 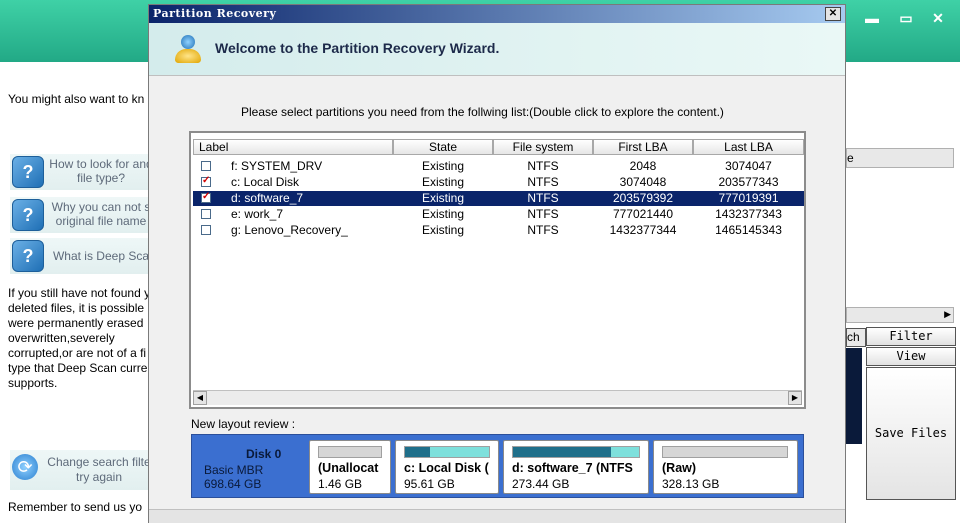 What do you see at coordinates (911, 336) in the screenshot?
I see `filter-button: Filter` at bounding box center [911, 336].